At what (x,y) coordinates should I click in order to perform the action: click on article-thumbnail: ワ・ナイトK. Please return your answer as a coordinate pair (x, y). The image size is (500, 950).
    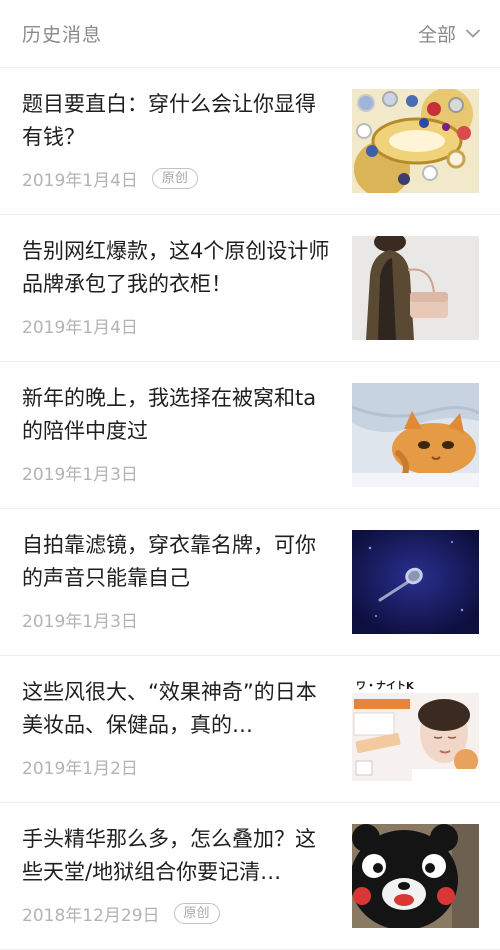
    Looking at the image, I should click on (415, 729).